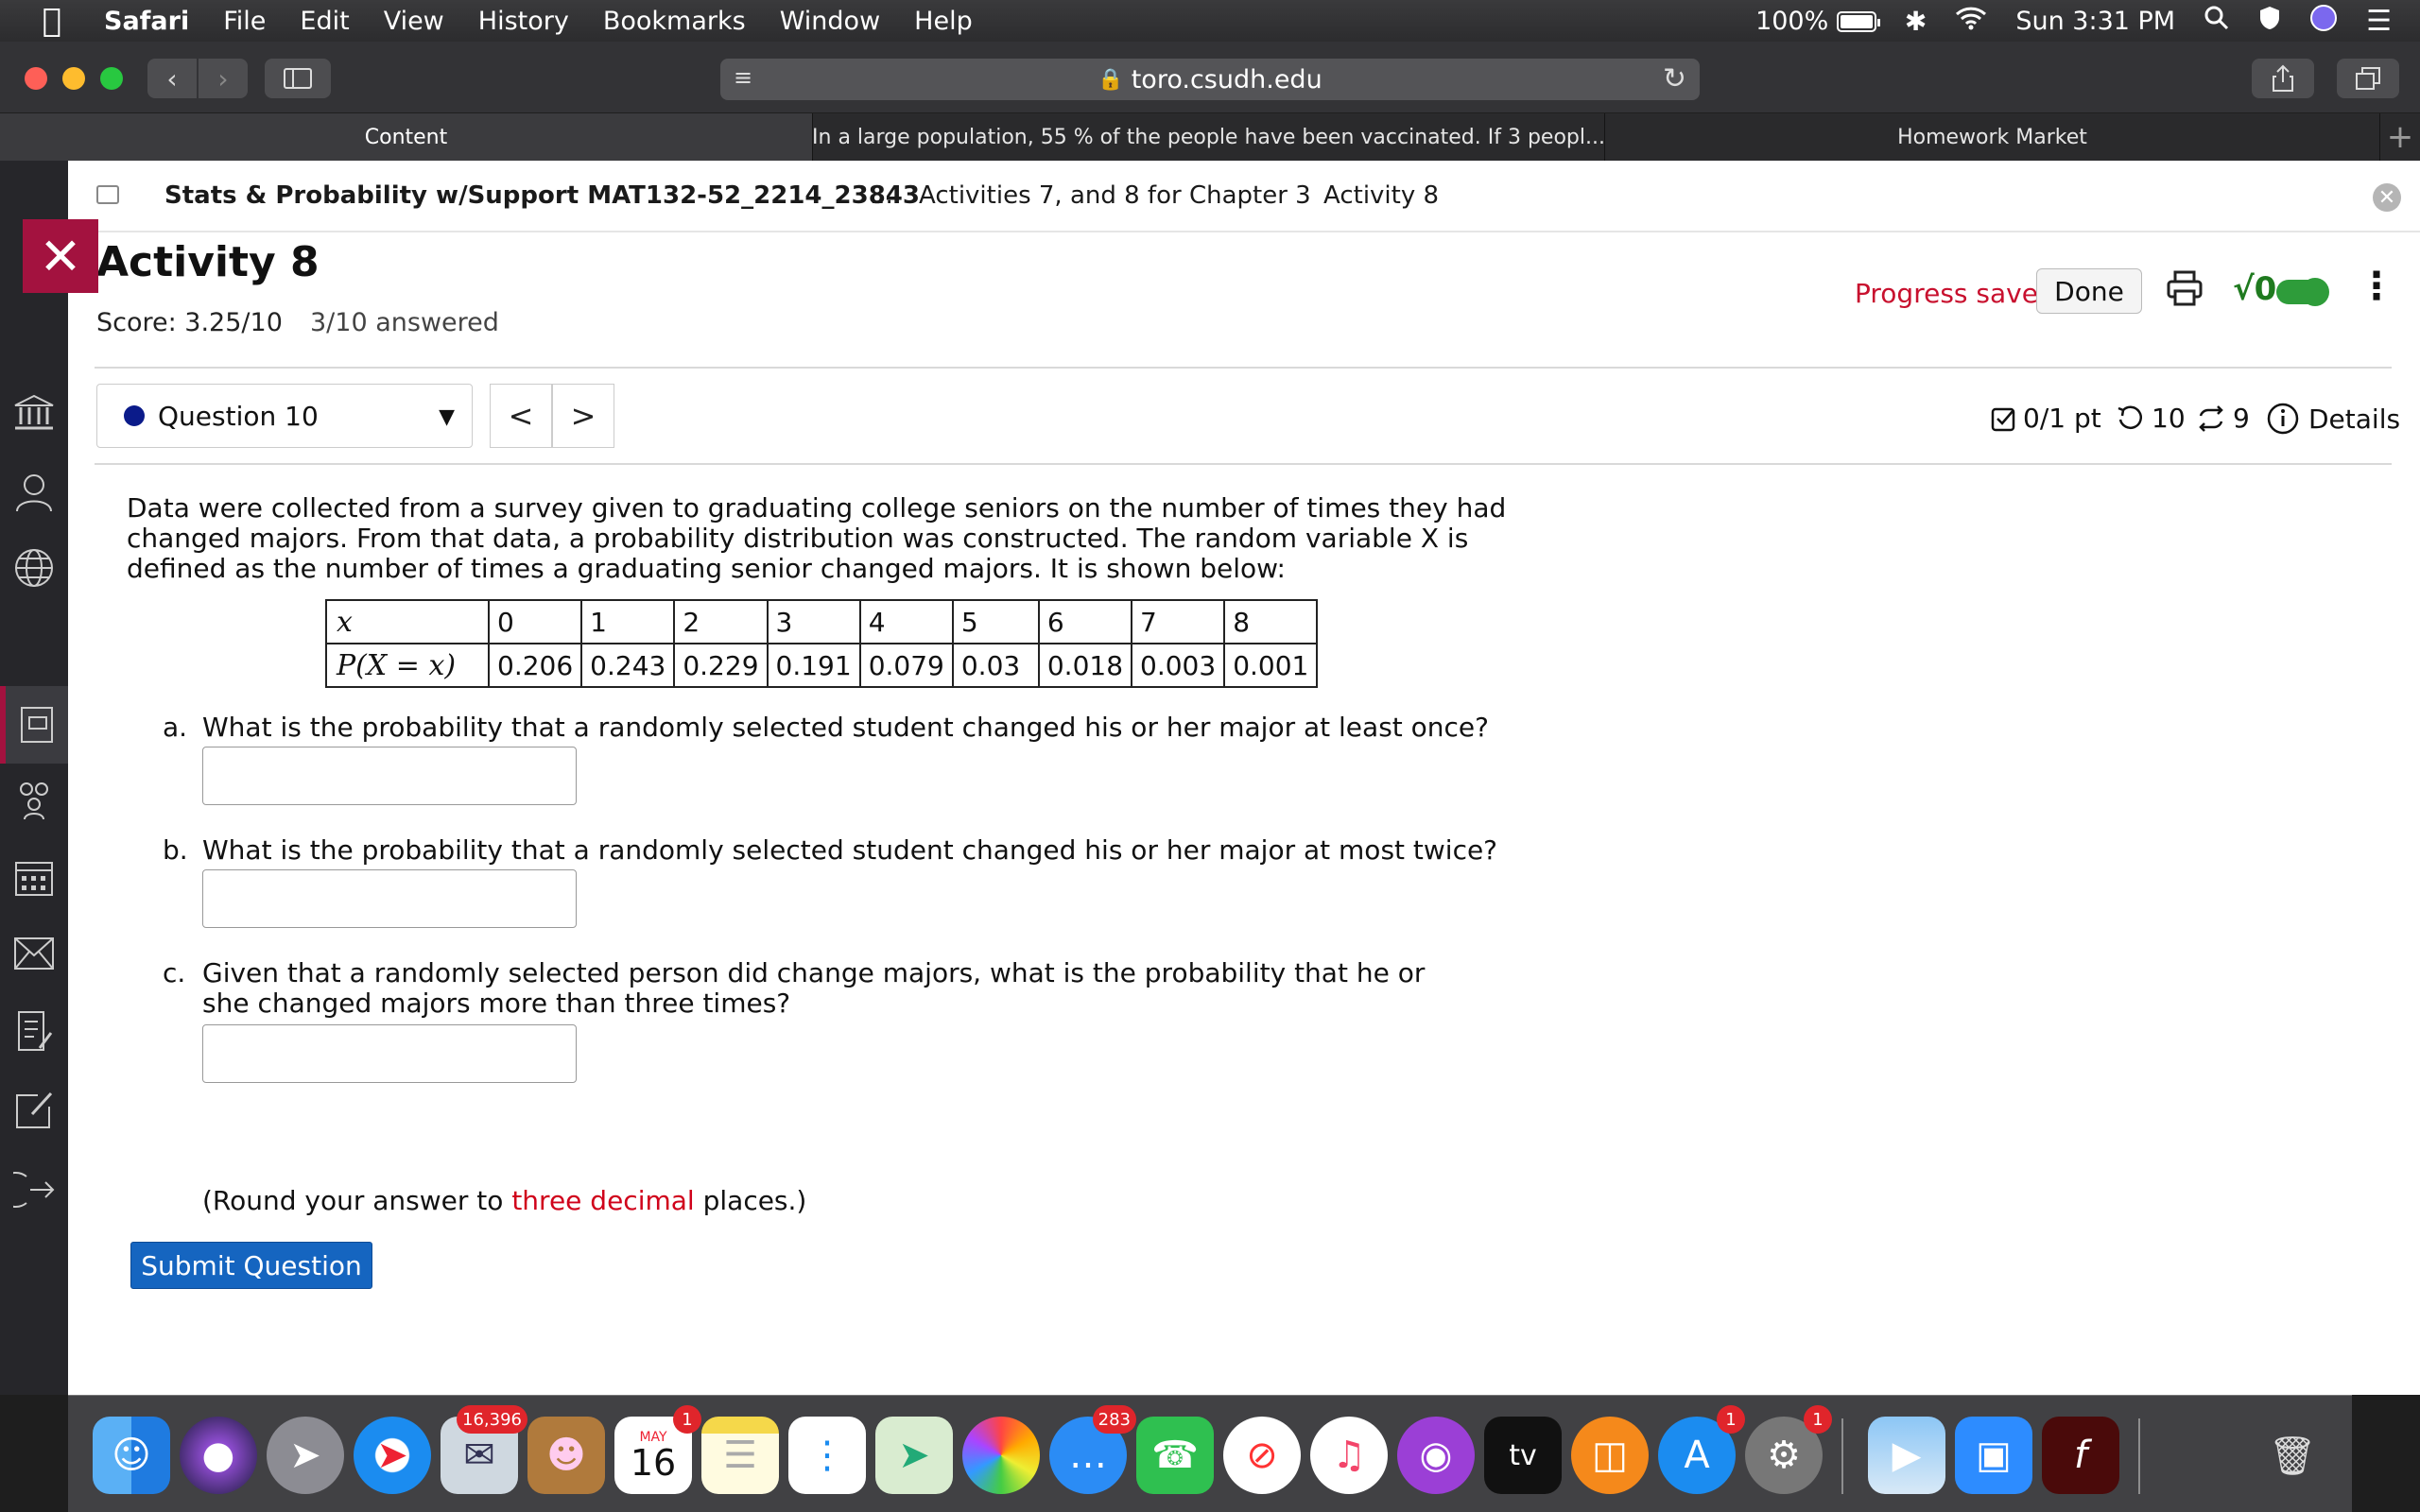  I want to click on menu-app-name: Safari, so click(146, 21).